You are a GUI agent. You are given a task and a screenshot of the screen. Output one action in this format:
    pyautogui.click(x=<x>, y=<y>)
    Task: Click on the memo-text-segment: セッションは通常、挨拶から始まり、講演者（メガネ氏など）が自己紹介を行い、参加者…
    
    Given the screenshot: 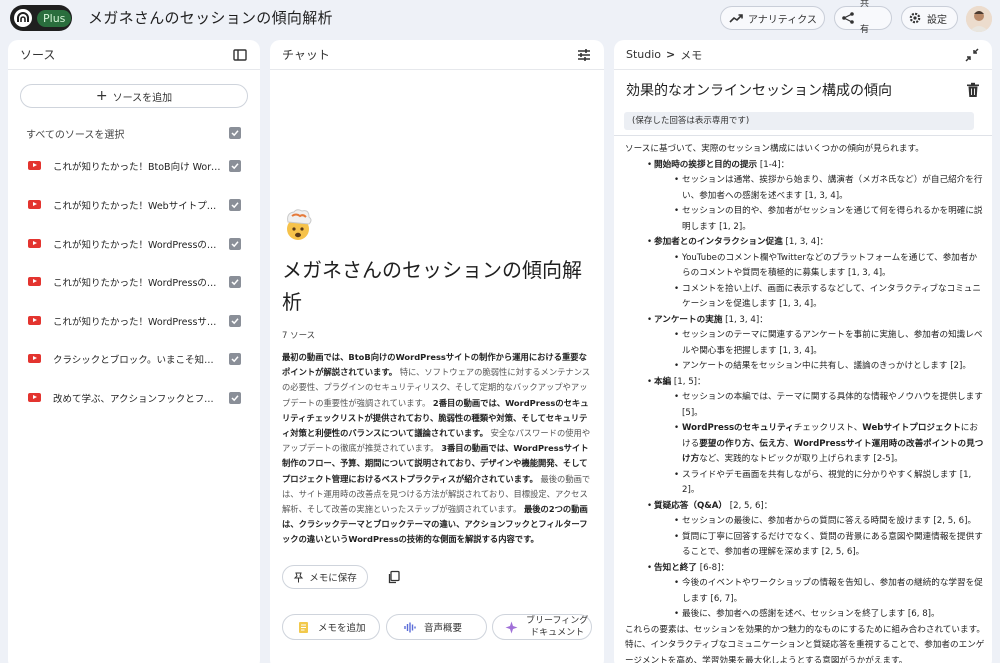 What is the action you would take?
    pyautogui.click(x=832, y=188)
    